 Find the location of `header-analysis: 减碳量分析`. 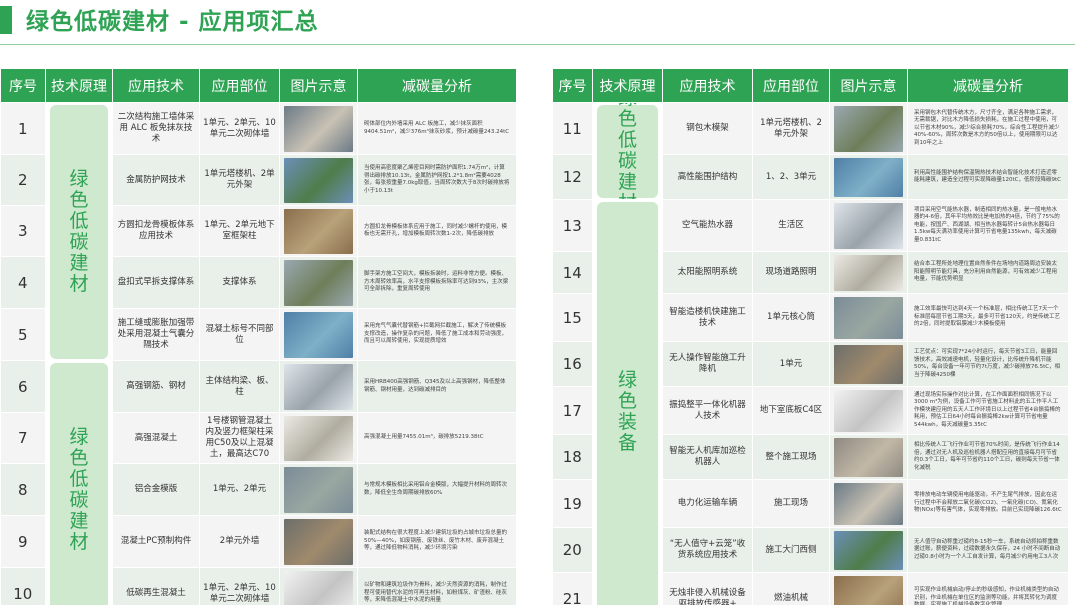

header-analysis: 减碳量分析 is located at coordinates (437, 85).